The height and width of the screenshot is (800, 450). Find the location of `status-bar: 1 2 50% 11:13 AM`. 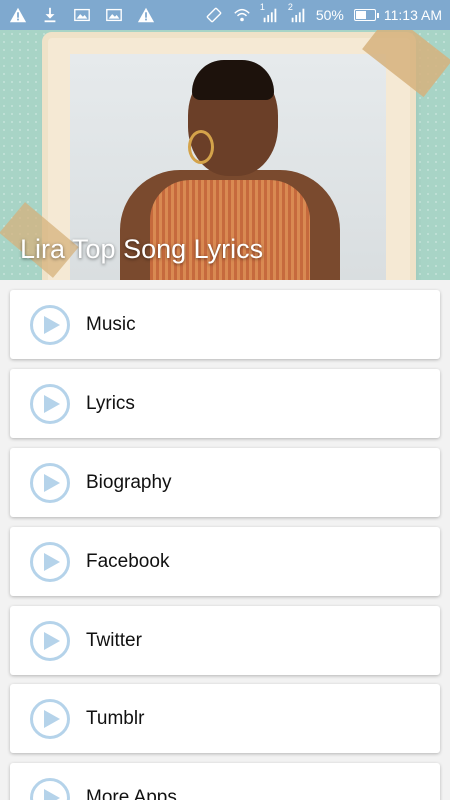

status-bar: 1 2 50% 11:13 AM is located at coordinates (225, 15).